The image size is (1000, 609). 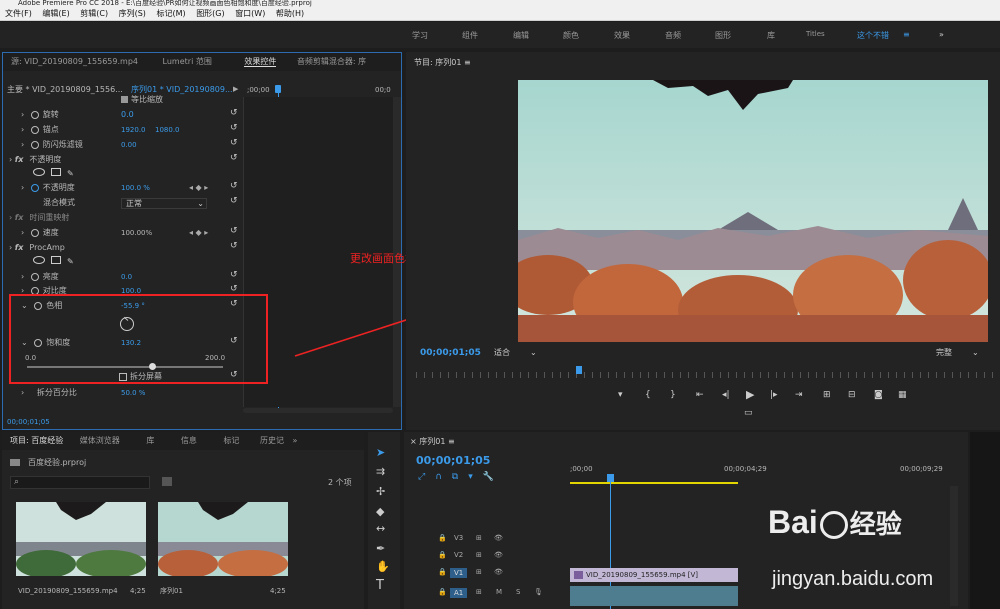 What do you see at coordinates (748, 413) in the screenshot?
I see `button-editor-icon: ▭` at bounding box center [748, 413].